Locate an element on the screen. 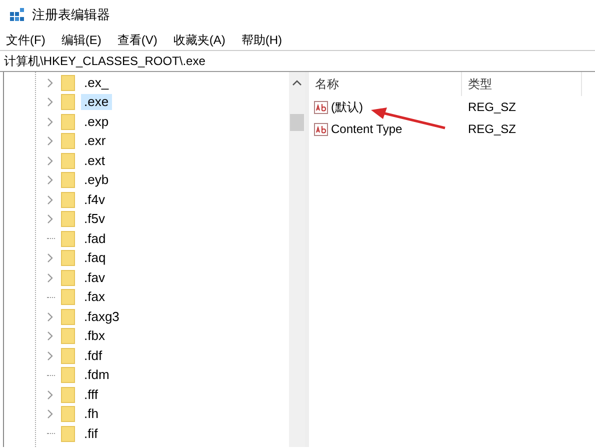  menu-item: 查看(V) is located at coordinates (137, 40).